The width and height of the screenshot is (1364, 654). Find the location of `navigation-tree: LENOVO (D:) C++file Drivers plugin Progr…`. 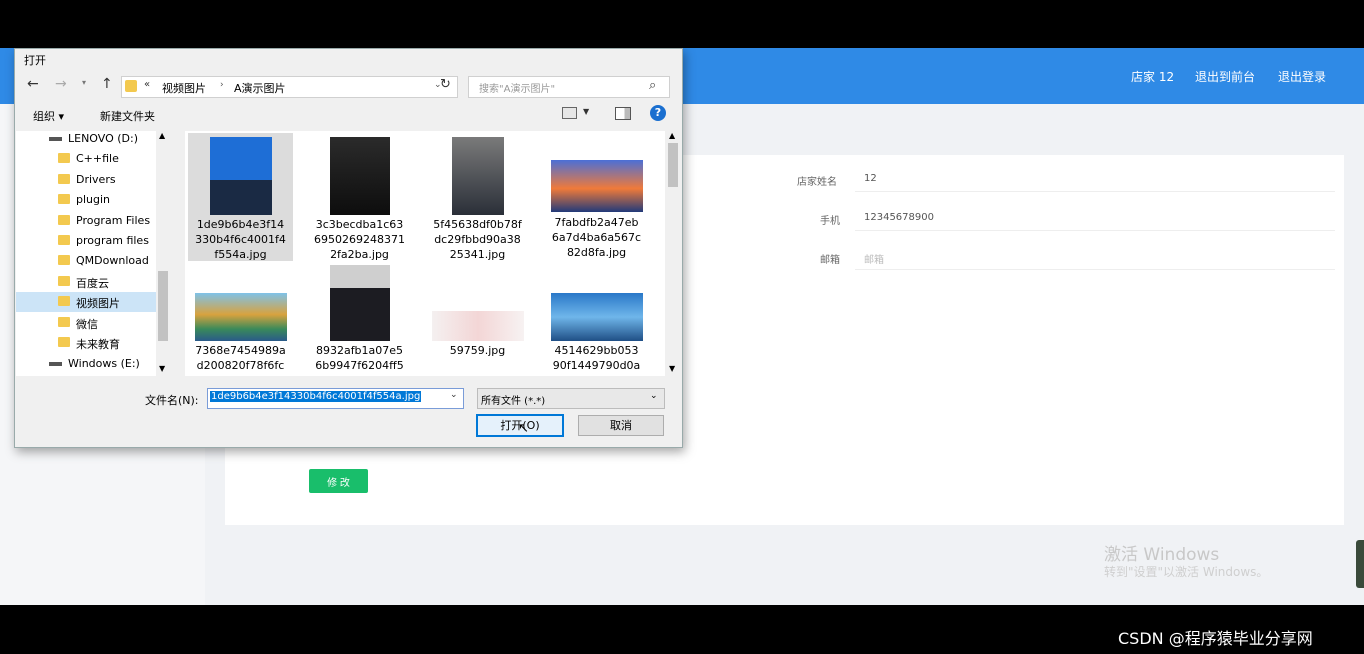

navigation-tree: LENOVO (D:) C++file Drivers plugin Progr… is located at coordinates (93, 253).